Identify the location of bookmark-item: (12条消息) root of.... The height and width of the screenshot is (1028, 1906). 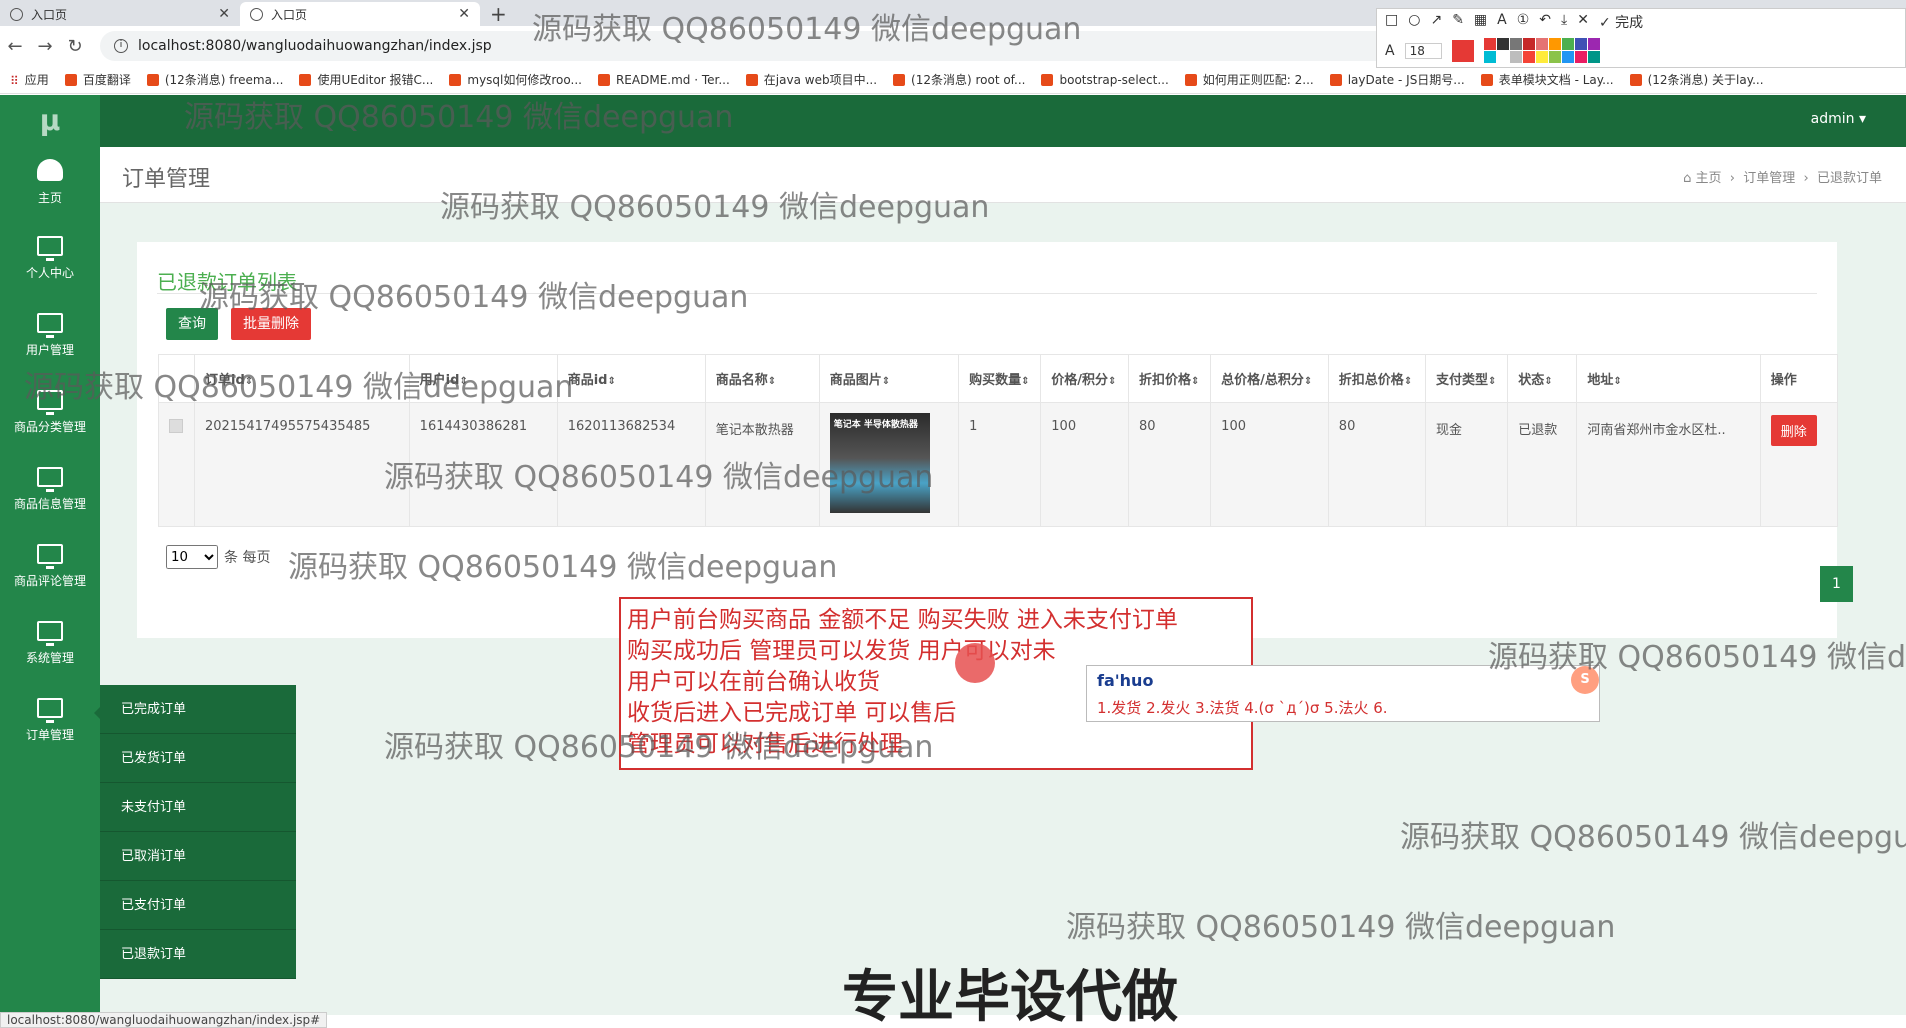
(959, 79).